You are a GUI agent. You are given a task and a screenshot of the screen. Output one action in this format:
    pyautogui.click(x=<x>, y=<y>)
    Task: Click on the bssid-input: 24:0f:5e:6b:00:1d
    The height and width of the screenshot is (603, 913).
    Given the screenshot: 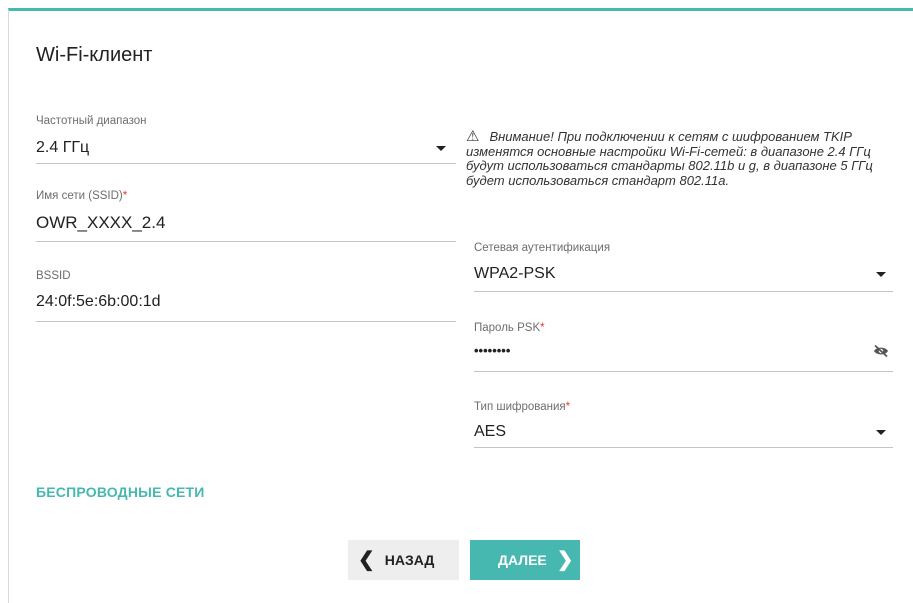 What is the action you would take?
    pyautogui.click(x=98, y=302)
    